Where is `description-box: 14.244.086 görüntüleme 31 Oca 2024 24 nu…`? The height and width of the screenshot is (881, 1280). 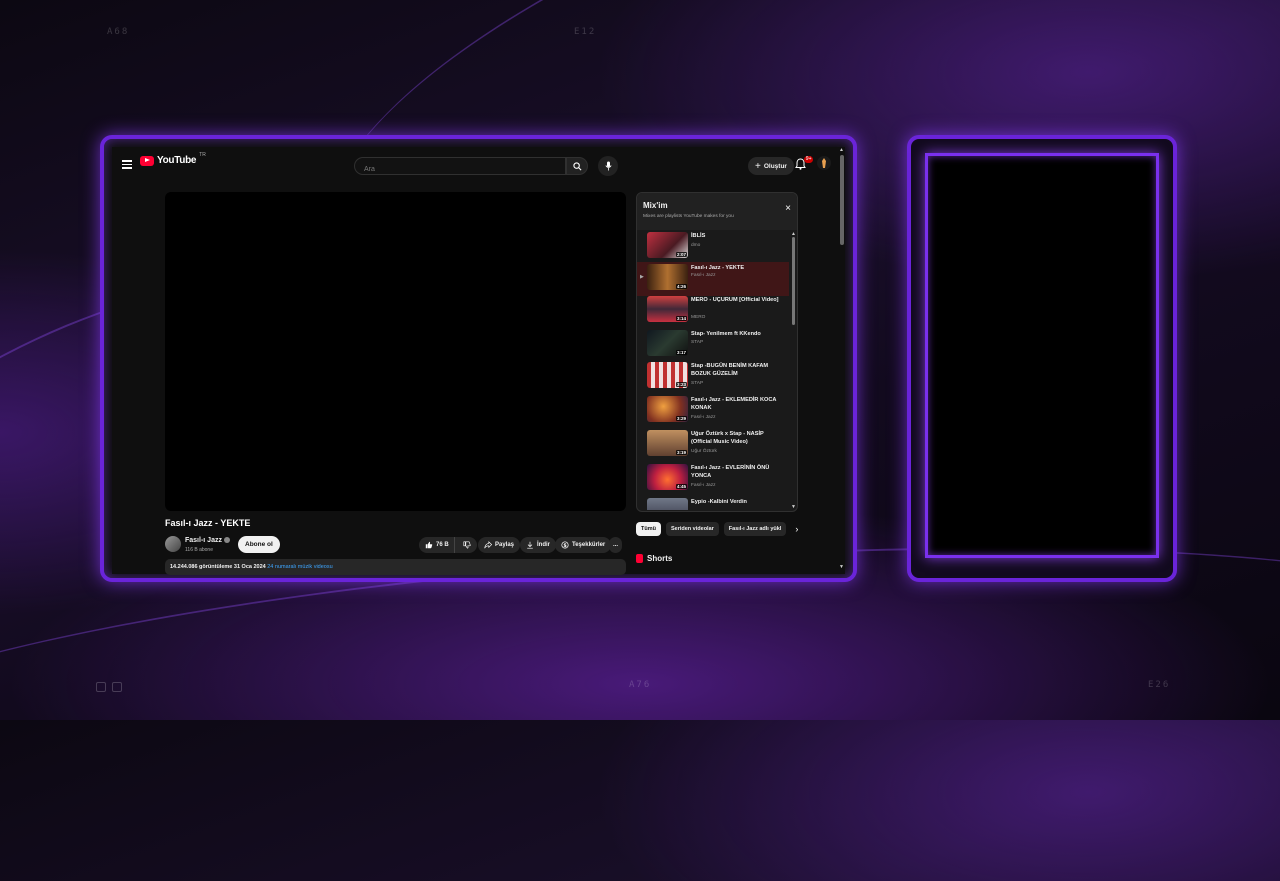 description-box: 14.244.086 görüntüleme 31 Oca 2024 24 nu… is located at coordinates (395, 567).